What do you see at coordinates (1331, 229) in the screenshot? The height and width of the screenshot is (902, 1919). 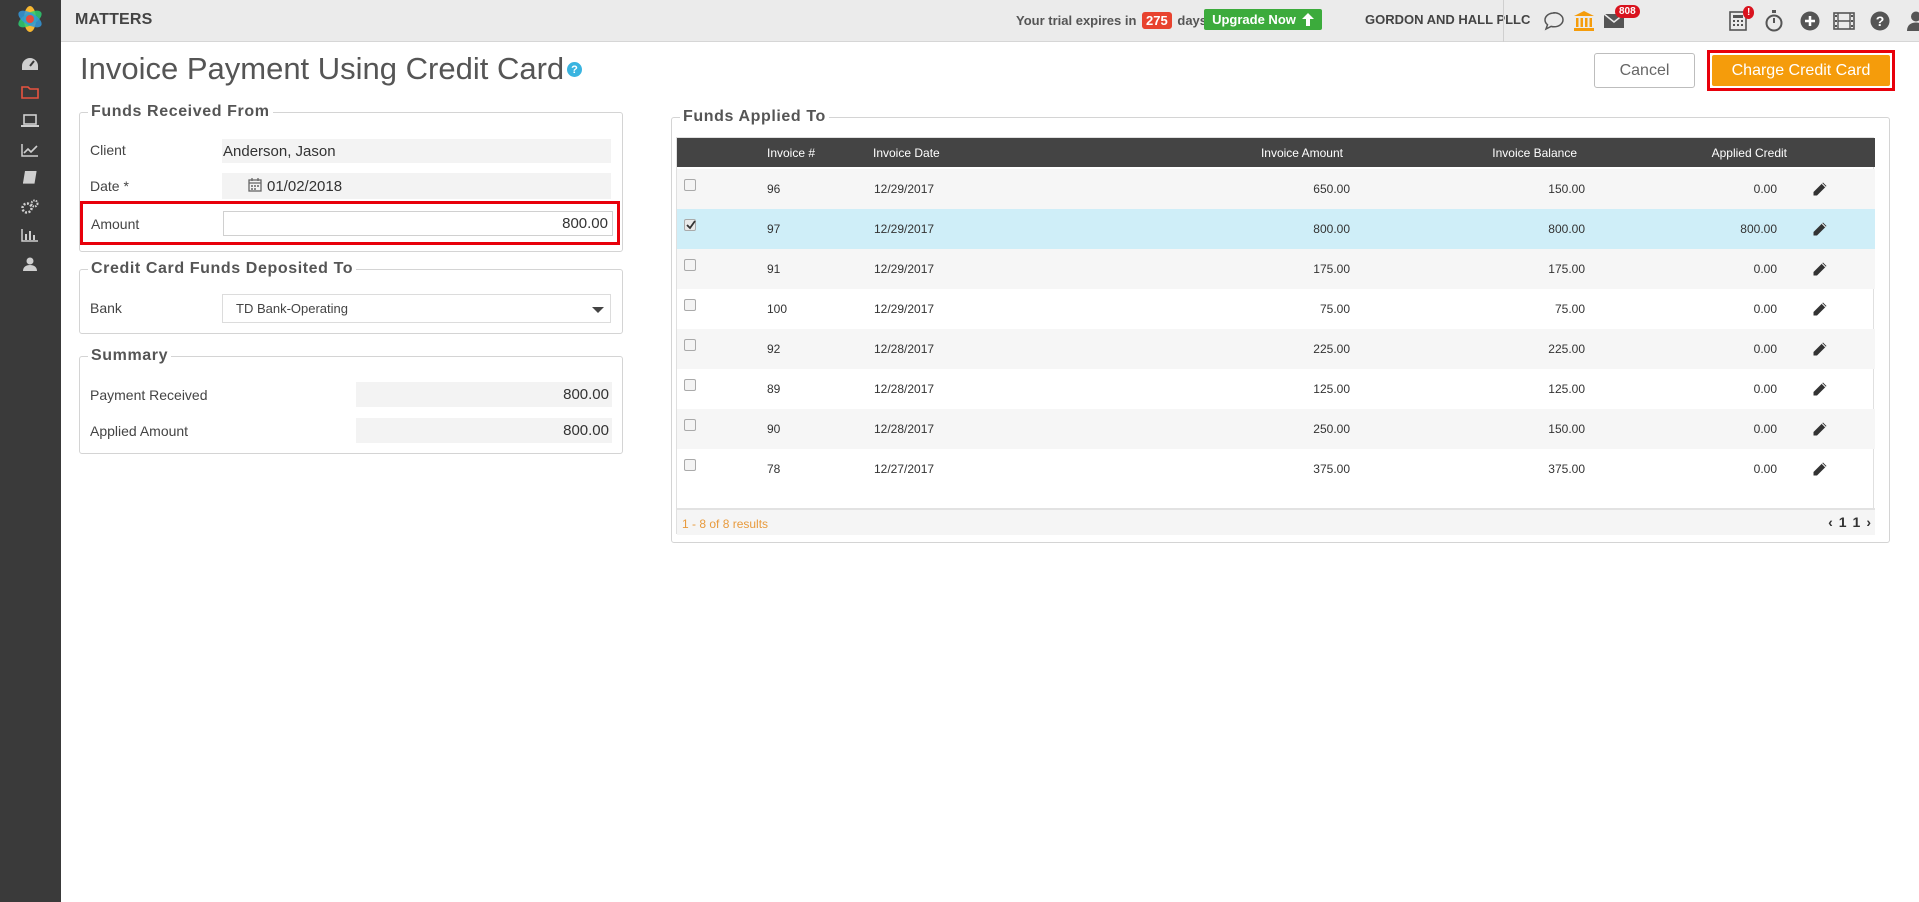 I see `cell-invoice-amount: 800.00` at bounding box center [1331, 229].